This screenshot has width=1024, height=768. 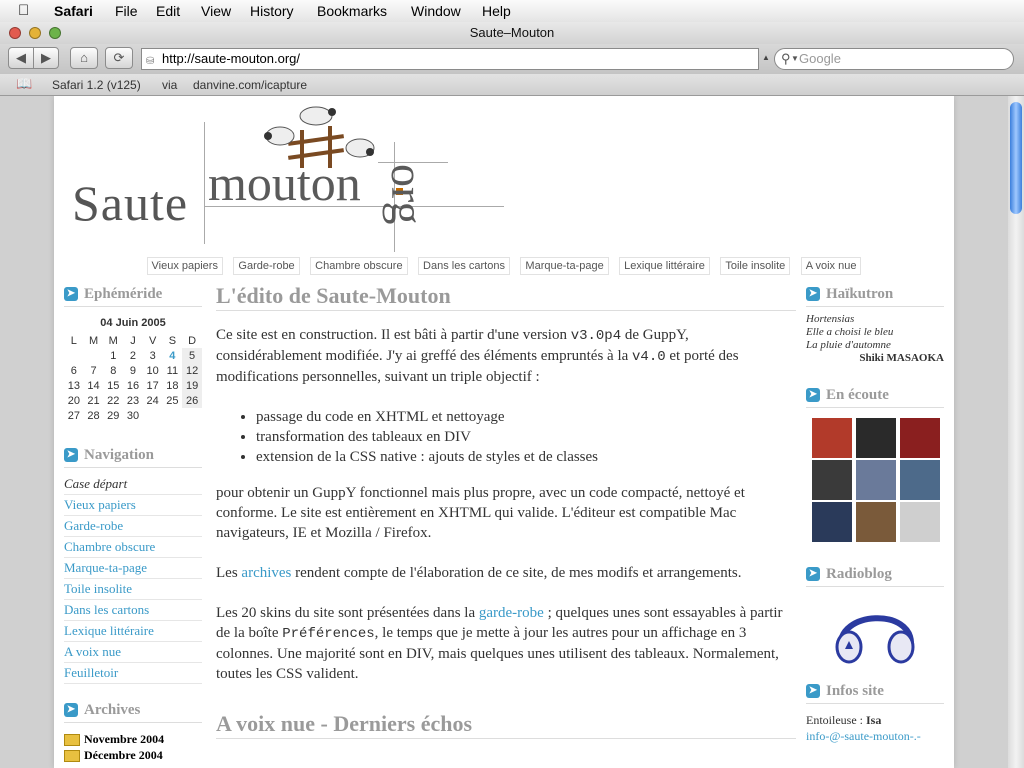 I want to click on logo-saute: Saute, so click(x=130, y=203).